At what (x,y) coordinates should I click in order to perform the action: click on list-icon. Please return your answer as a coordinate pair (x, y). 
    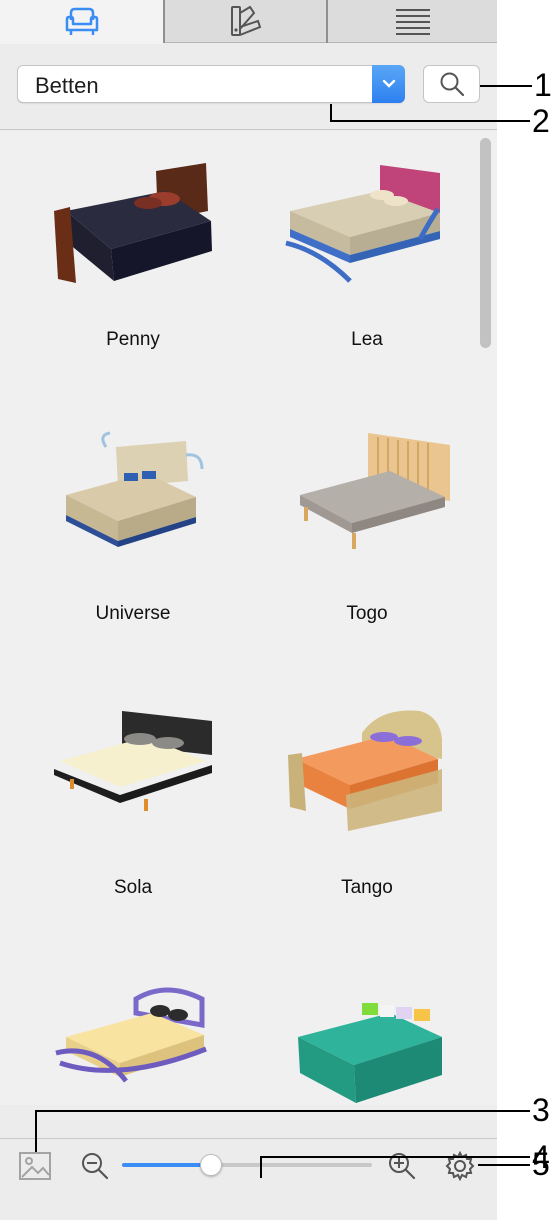
    Looking at the image, I should click on (412, 22).